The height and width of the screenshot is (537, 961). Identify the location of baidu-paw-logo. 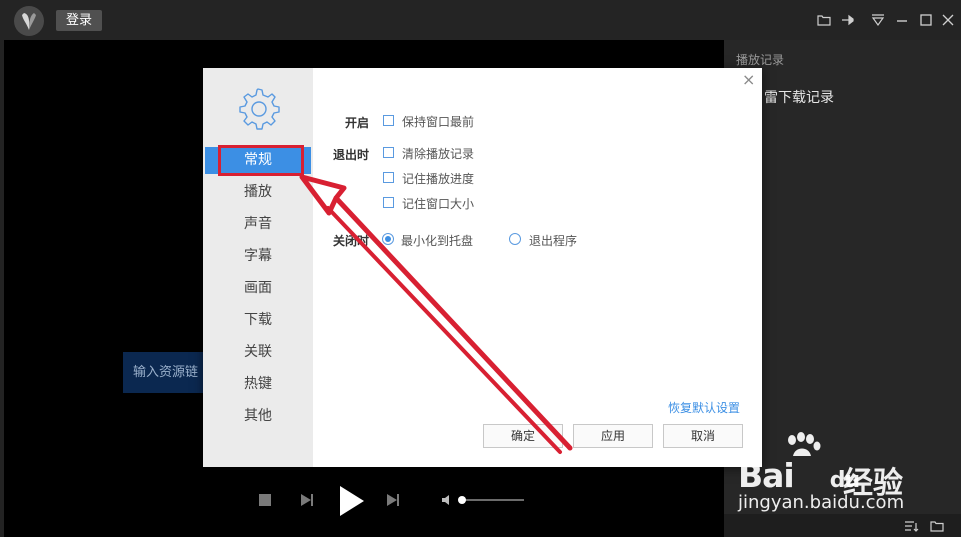
(803, 445).